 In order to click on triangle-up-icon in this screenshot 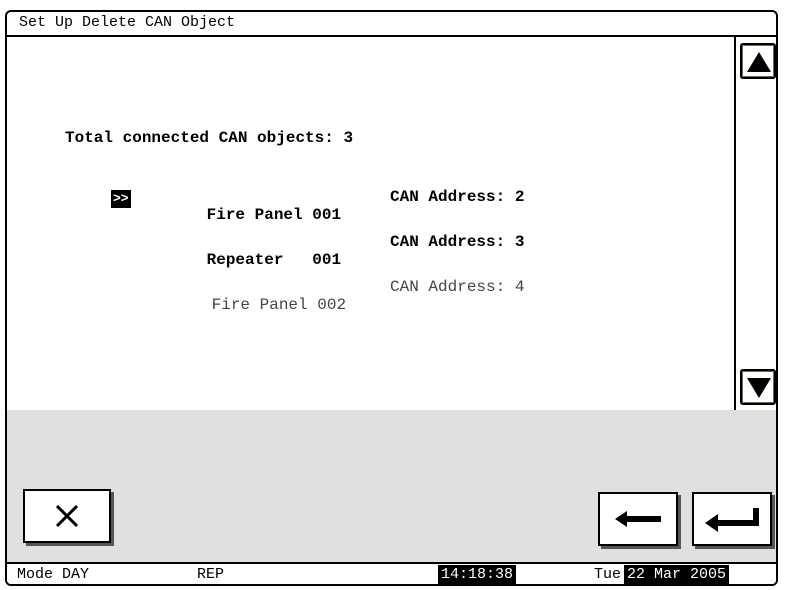, I will do `click(759, 62)`.